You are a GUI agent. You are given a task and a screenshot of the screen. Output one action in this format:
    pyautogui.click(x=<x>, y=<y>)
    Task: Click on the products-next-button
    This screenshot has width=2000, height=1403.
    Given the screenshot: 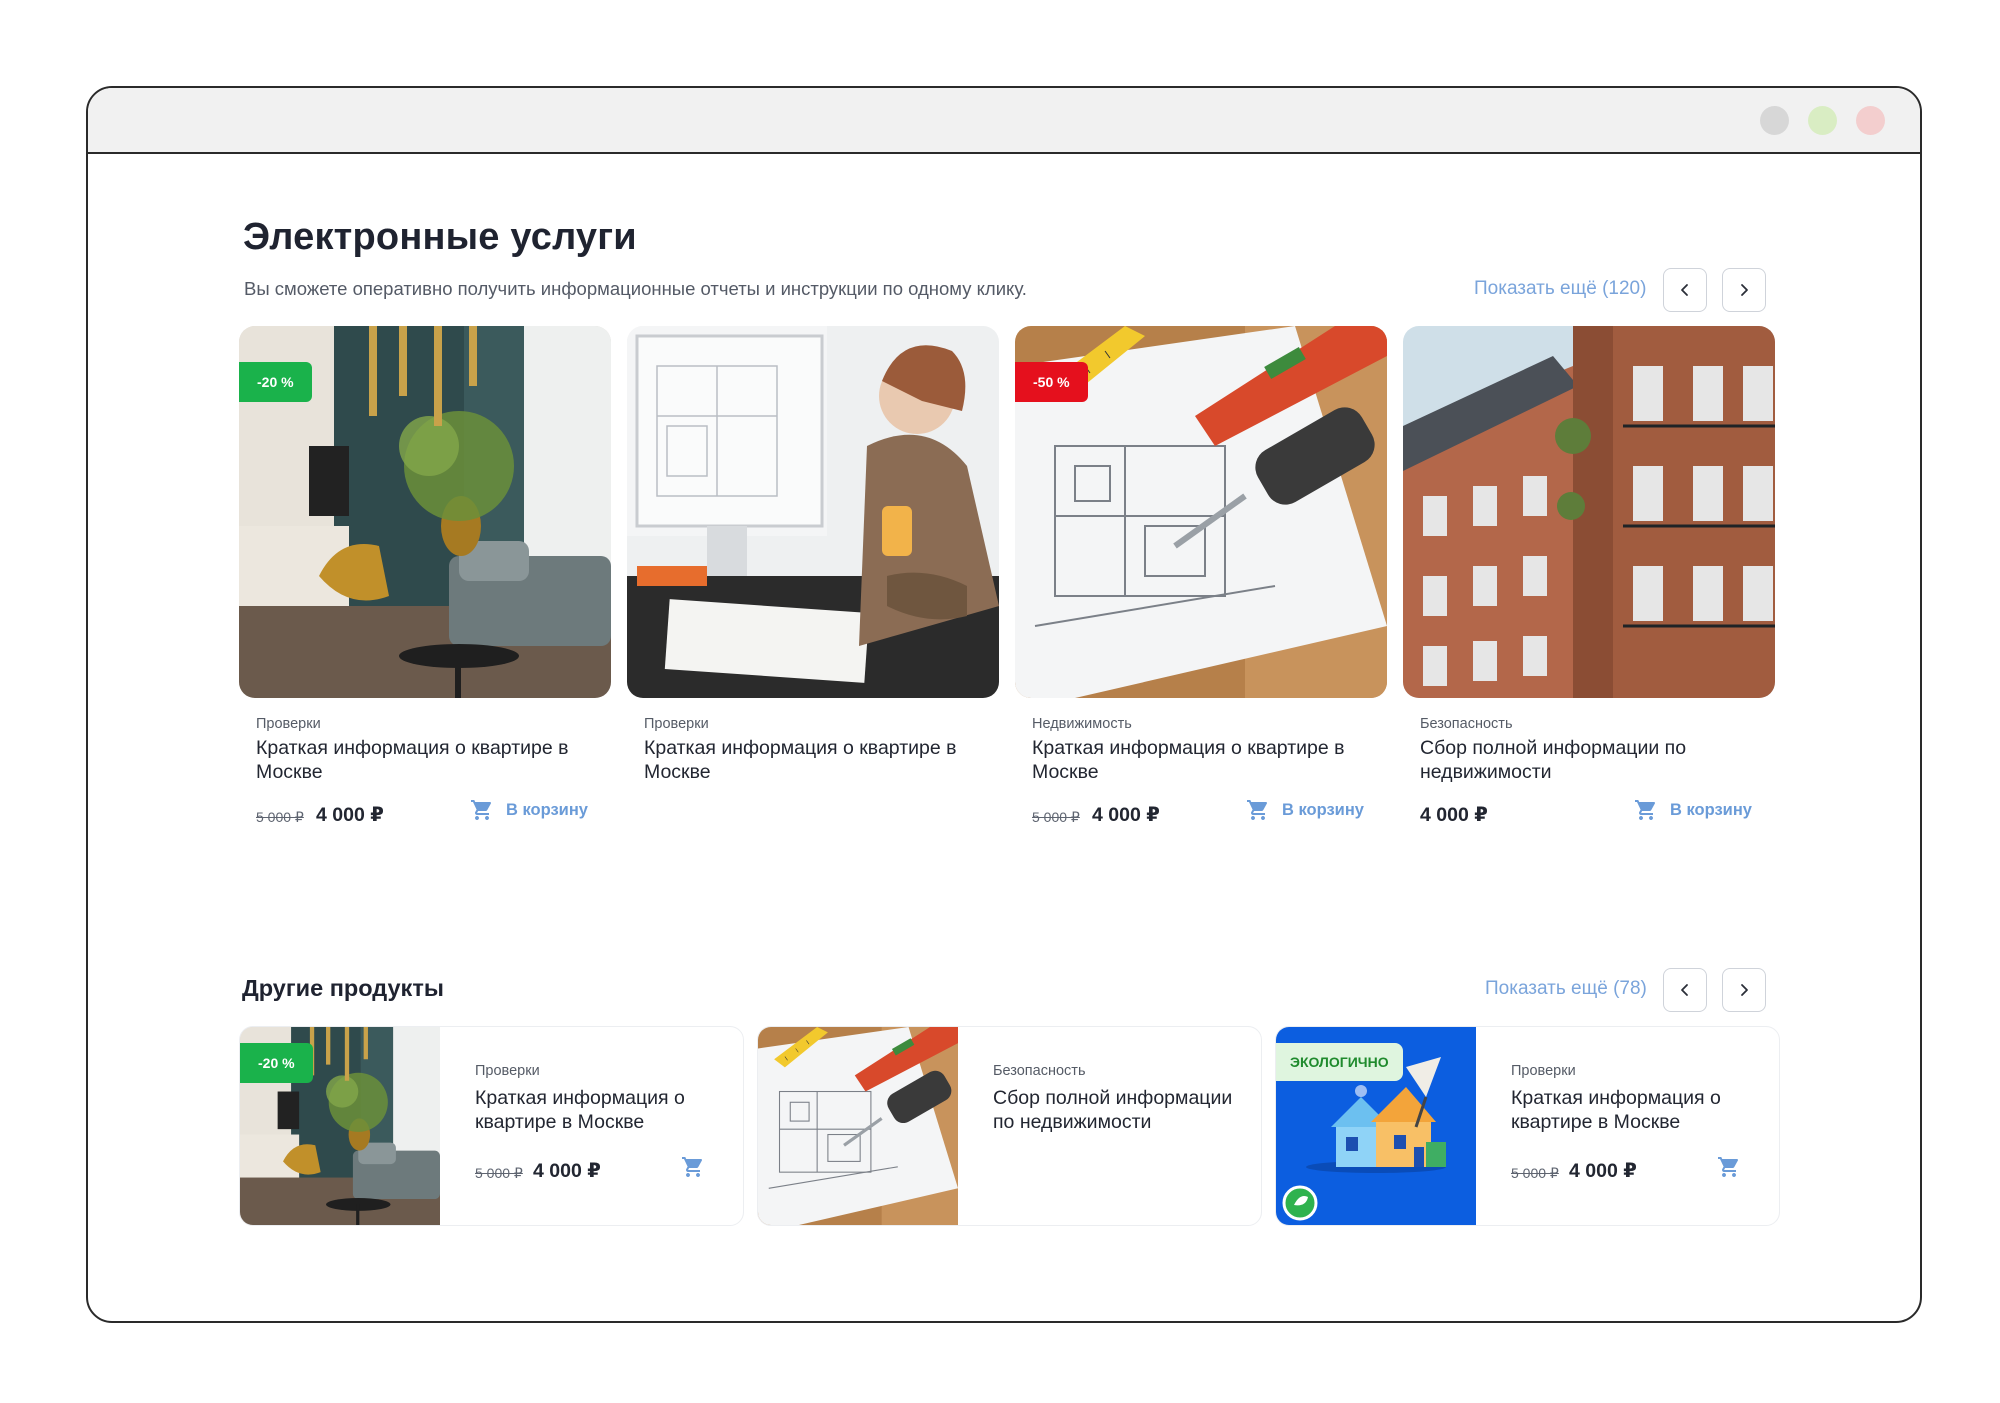 What is the action you would take?
    pyautogui.click(x=1744, y=990)
    